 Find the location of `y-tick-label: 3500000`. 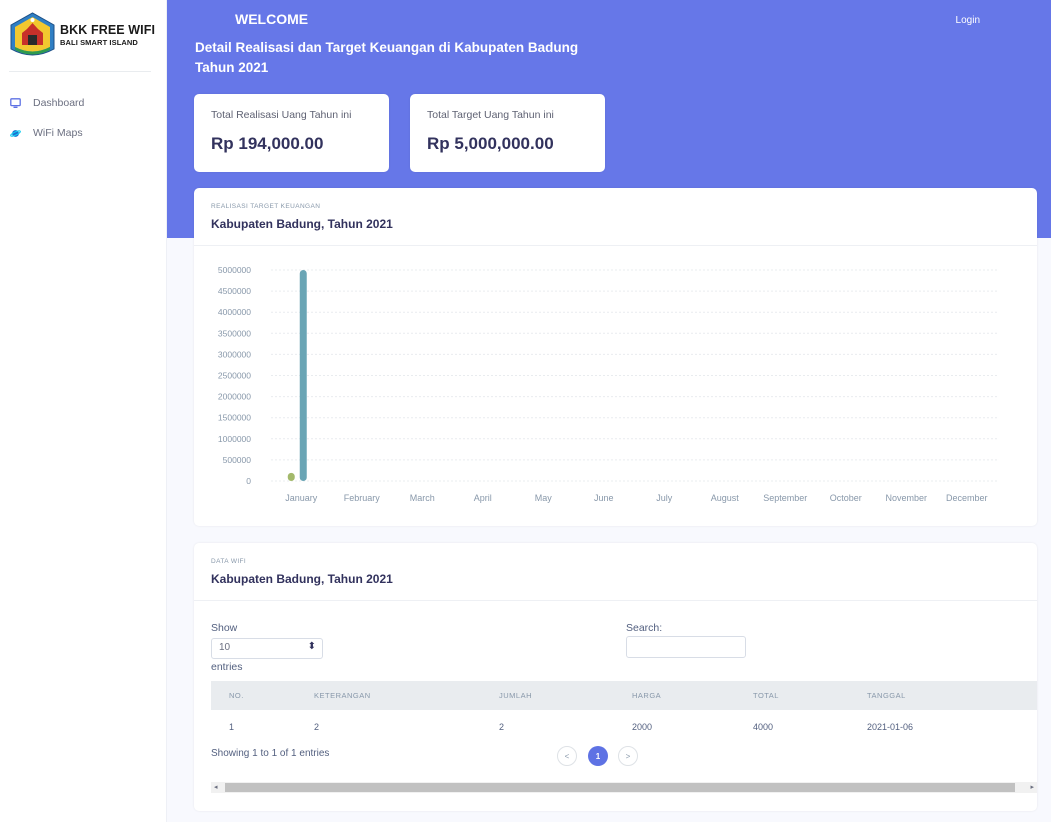

y-tick-label: 3500000 is located at coordinates (234, 333).